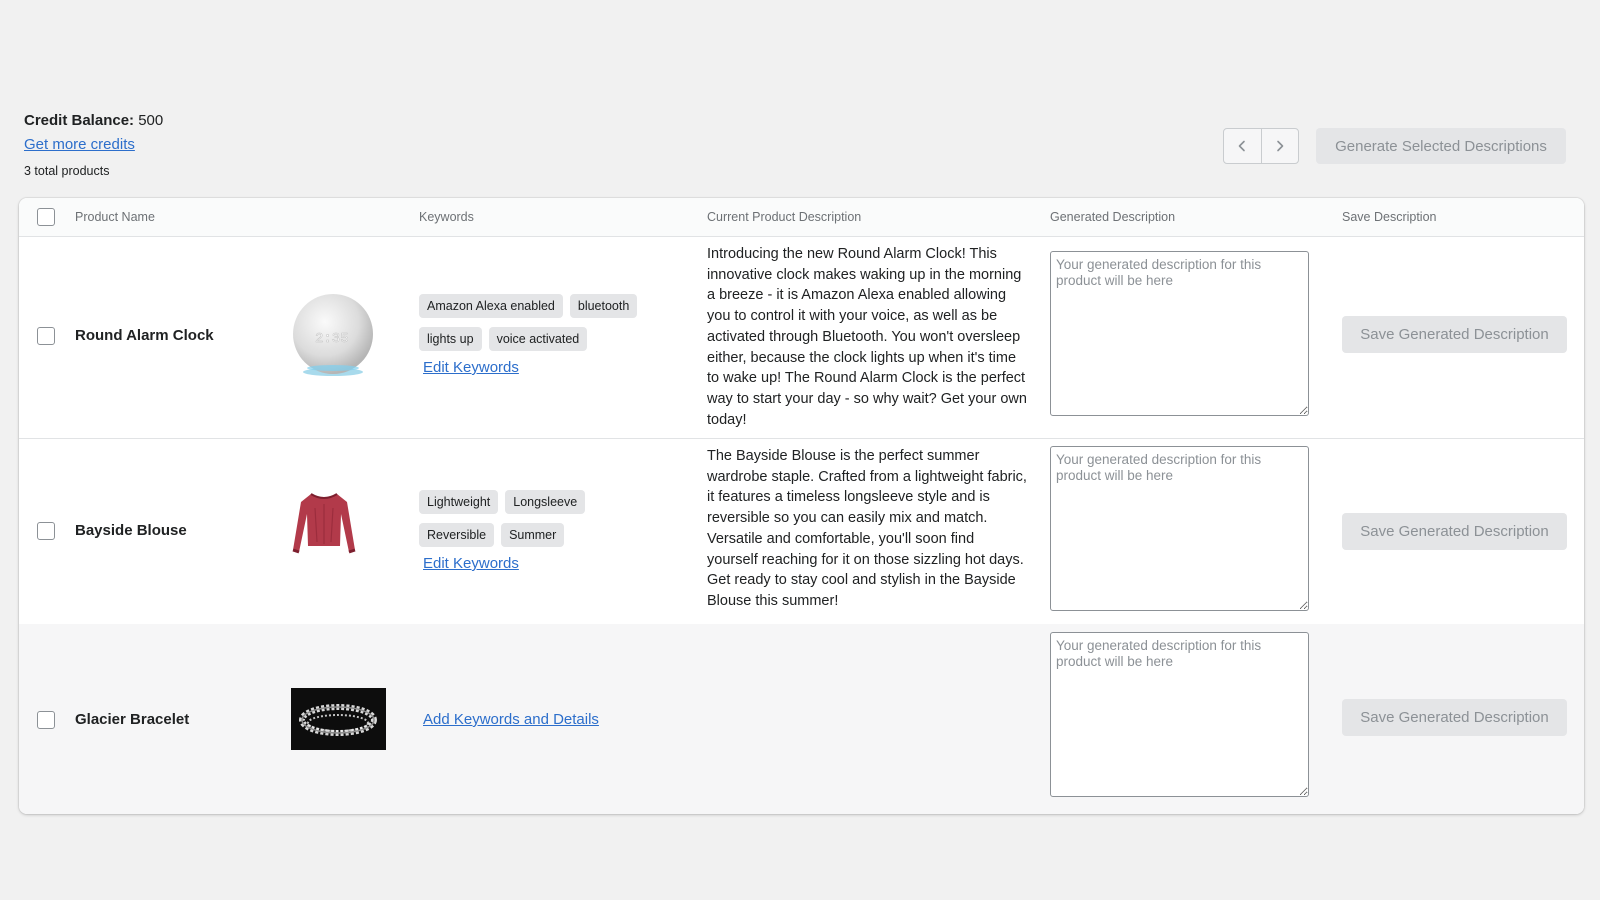 Image resolution: width=1600 pixels, height=900 pixels. I want to click on keyword-tag: bluetooth, so click(603, 306).